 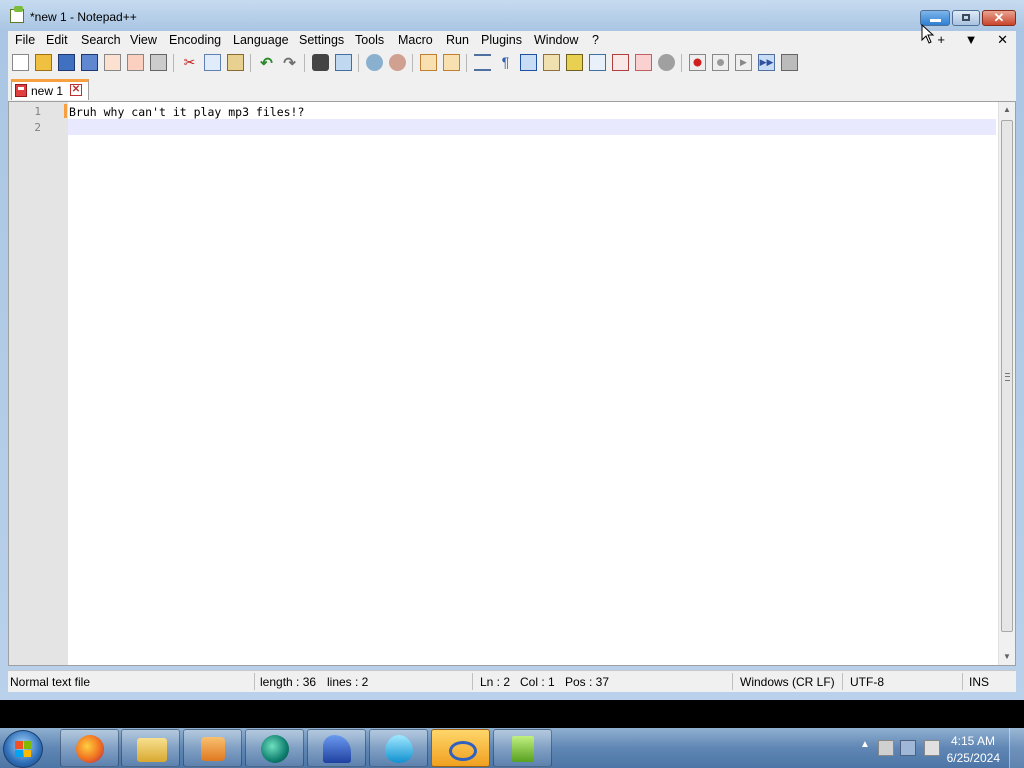 What do you see at coordinates (186, 112) in the screenshot?
I see `code-line: Bruh why can't it play mp3 files!?` at bounding box center [186, 112].